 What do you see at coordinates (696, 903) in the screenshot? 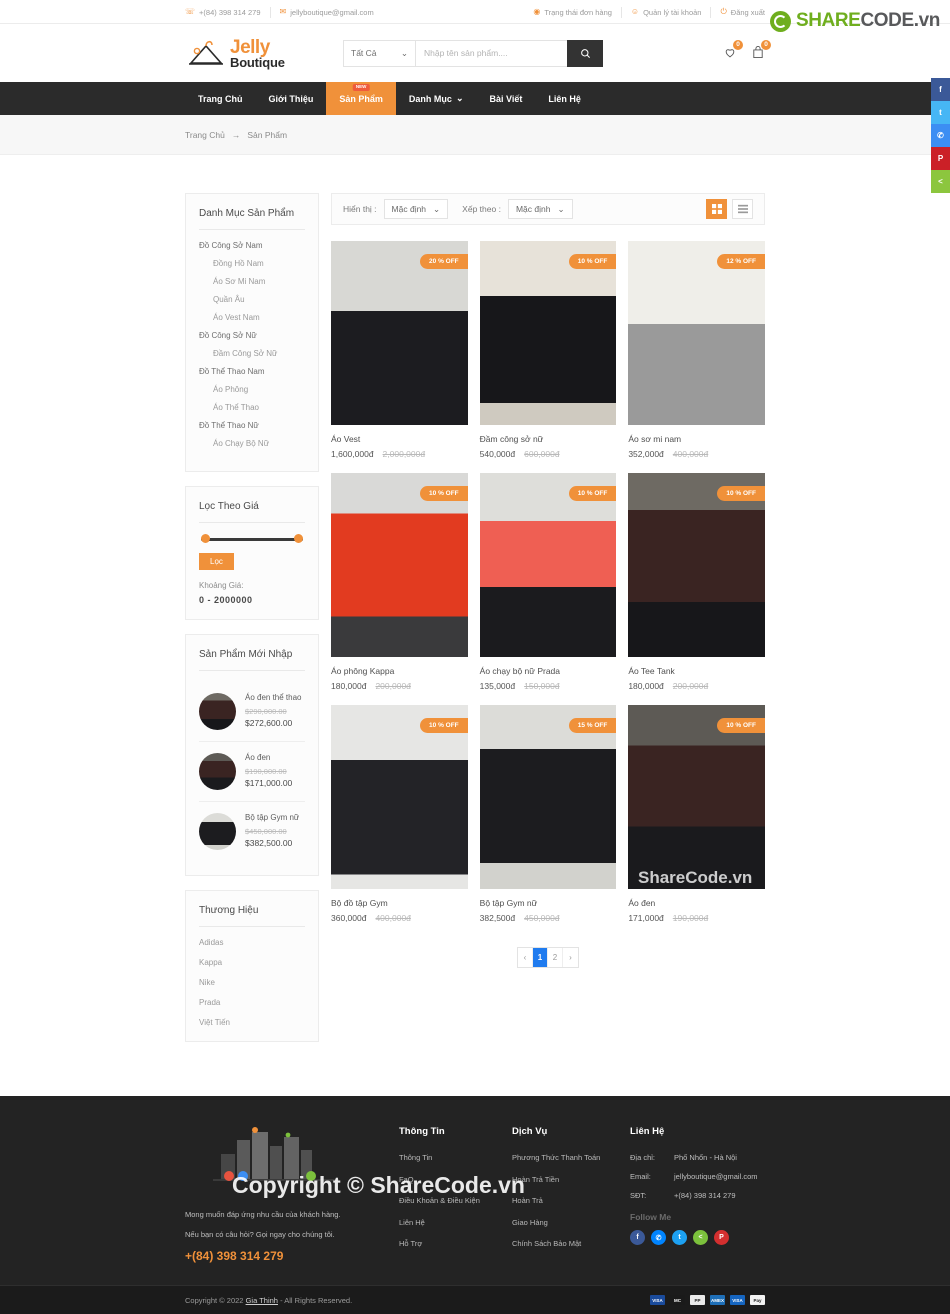
I see `product-name: Áo đen` at bounding box center [696, 903].